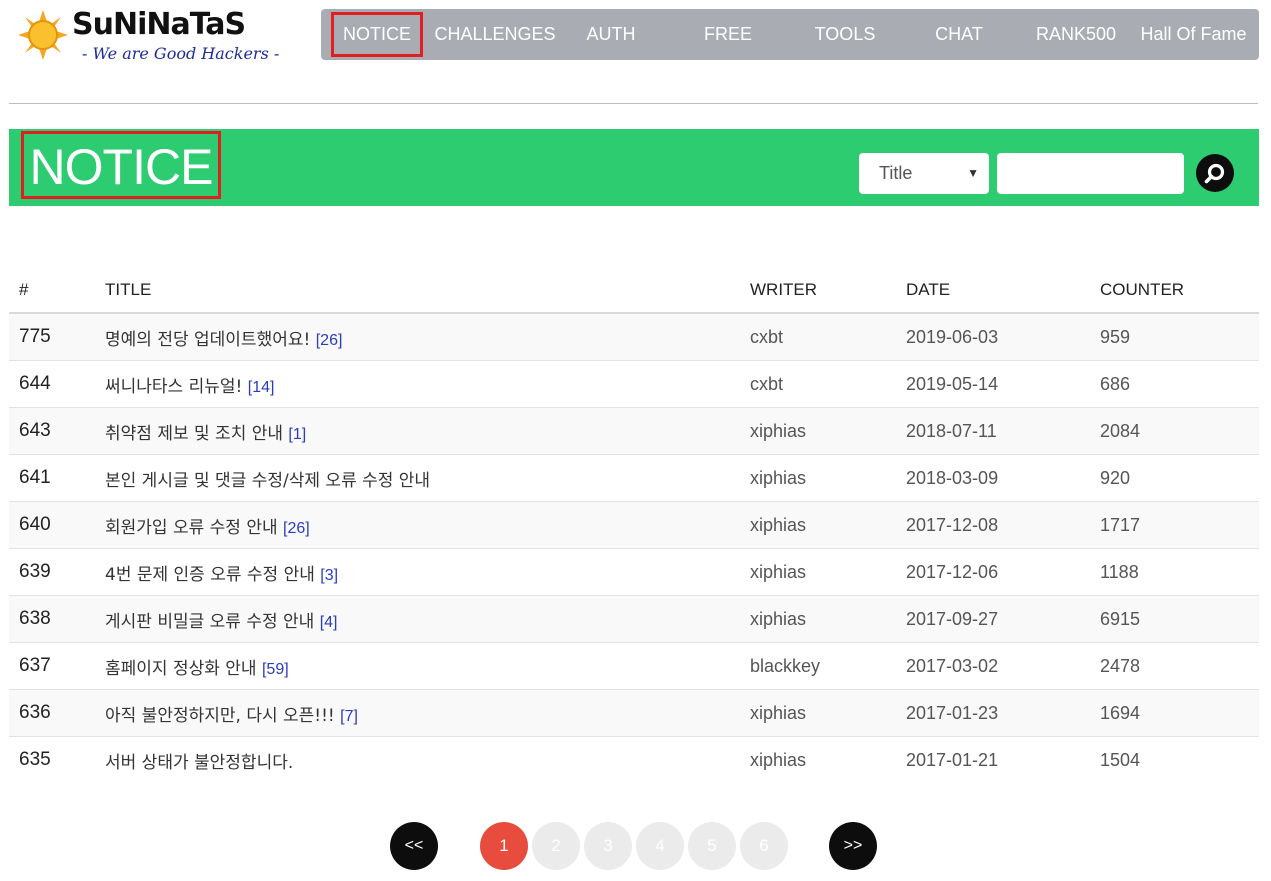 This screenshot has width=1271, height=881. What do you see at coordinates (1174, 336) in the screenshot?
I see `post-view-count: 959` at bounding box center [1174, 336].